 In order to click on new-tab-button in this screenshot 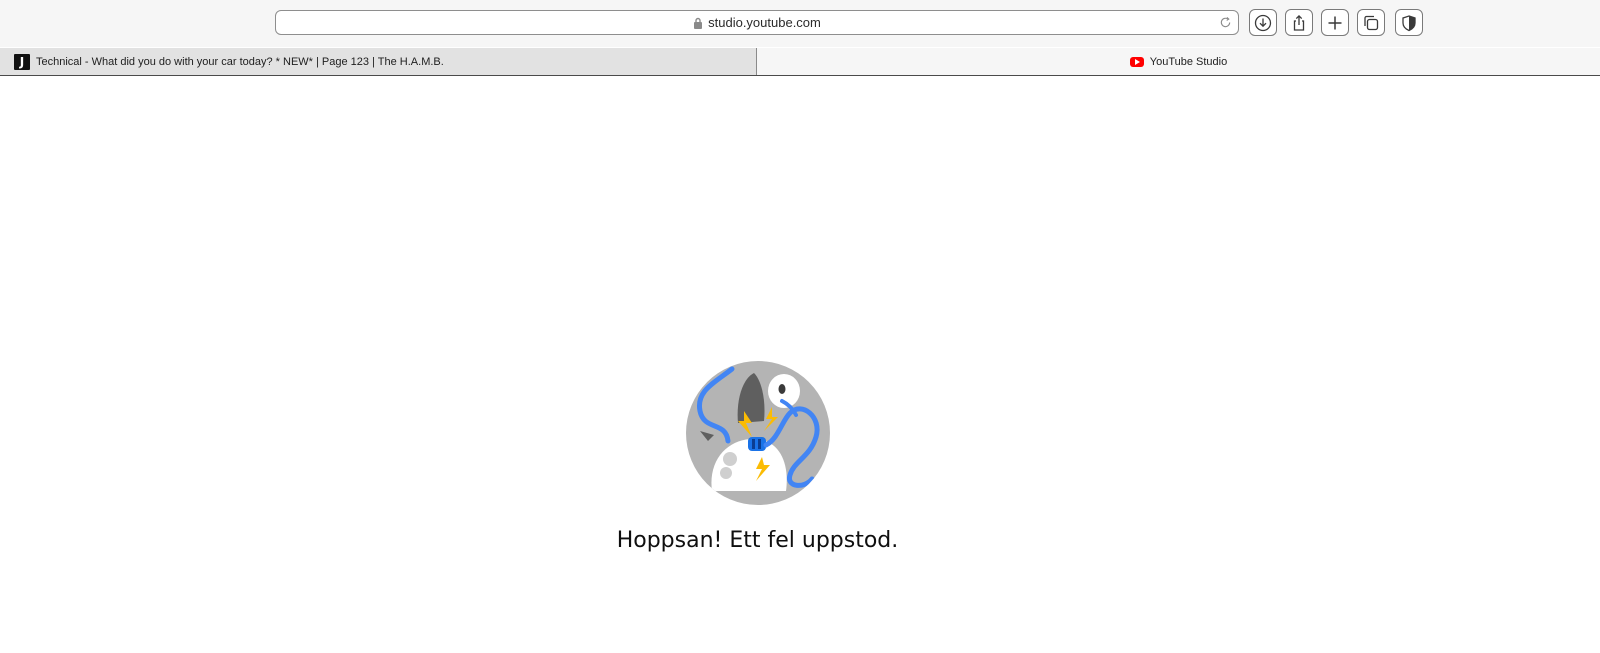, I will do `click(1335, 22)`.